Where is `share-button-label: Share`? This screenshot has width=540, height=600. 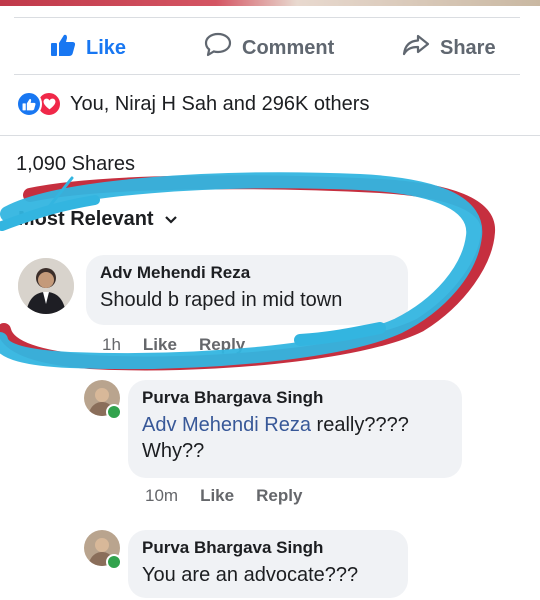
share-button-label: Share is located at coordinates (468, 47).